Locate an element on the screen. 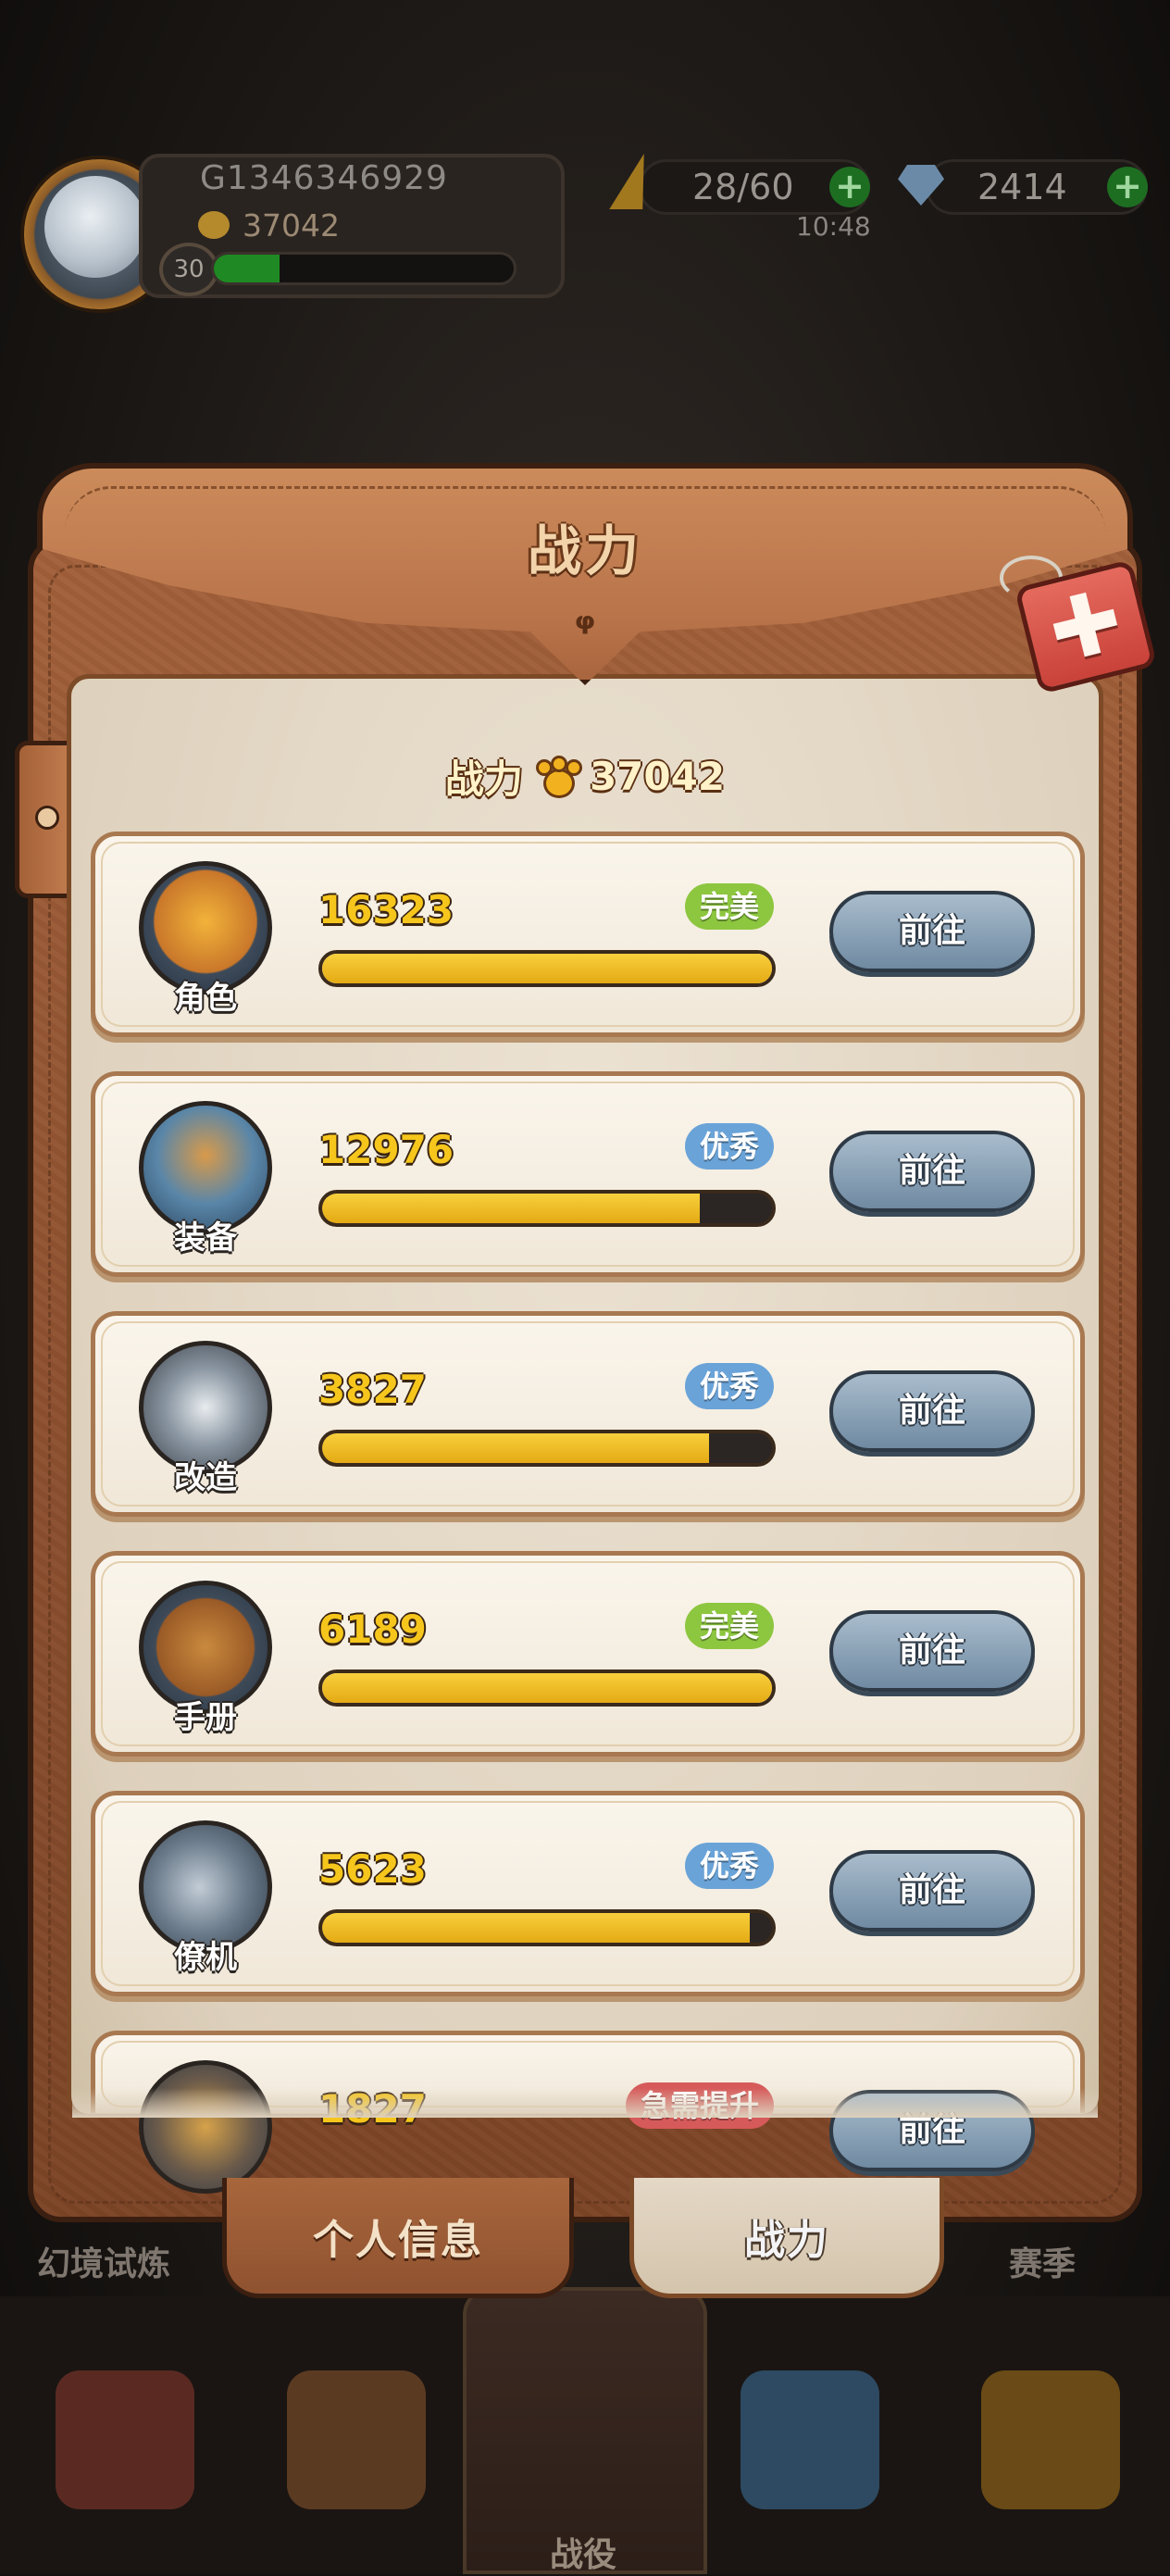 The height and width of the screenshot is (2576, 1170). nav-equipment-icon is located at coordinates (810, 2439).